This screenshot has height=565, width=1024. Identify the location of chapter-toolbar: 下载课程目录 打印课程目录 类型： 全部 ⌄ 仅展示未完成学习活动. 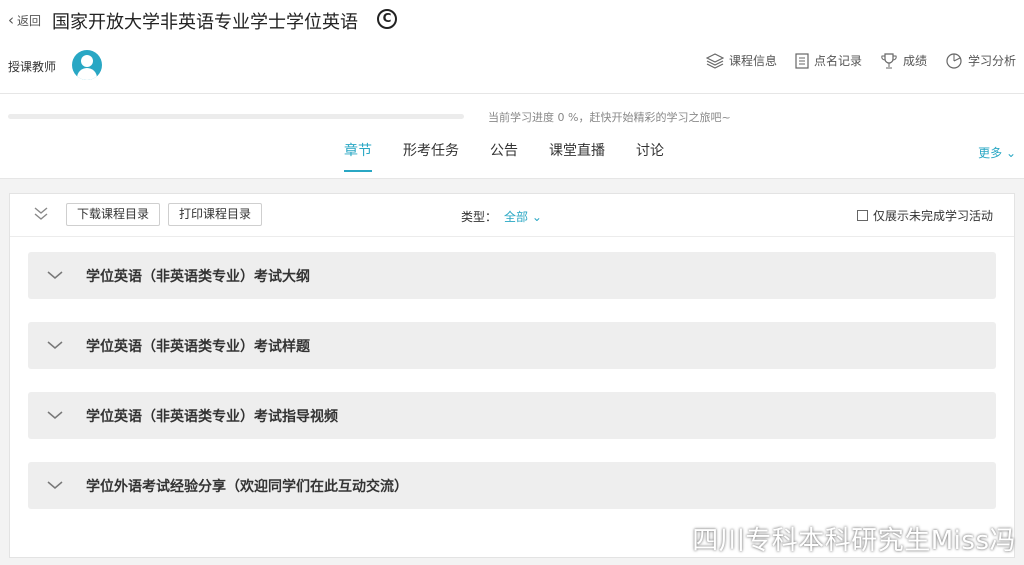
(512, 215).